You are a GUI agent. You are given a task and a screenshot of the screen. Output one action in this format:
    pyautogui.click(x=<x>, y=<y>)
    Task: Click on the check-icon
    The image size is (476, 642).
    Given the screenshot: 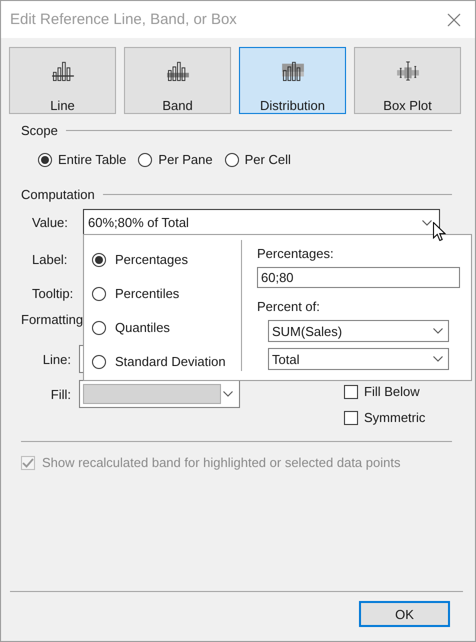 What is the action you would take?
    pyautogui.click(x=28, y=463)
    